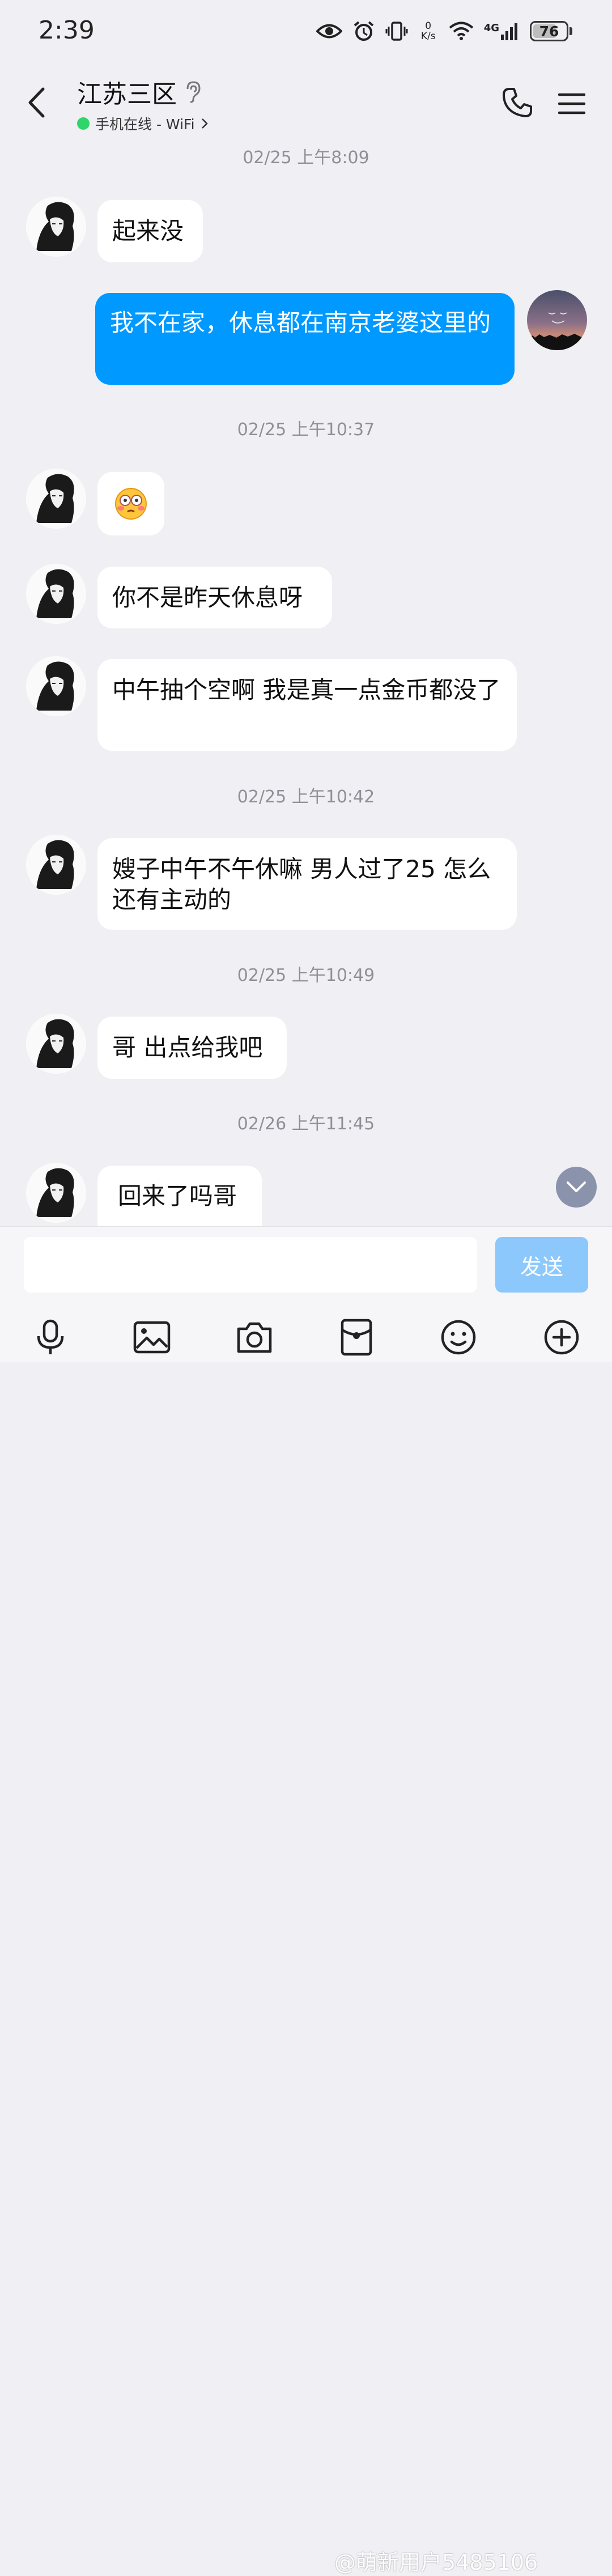 This screenshot has width=612, height=2576. I want to click on menu-icon, so click(571, 103).